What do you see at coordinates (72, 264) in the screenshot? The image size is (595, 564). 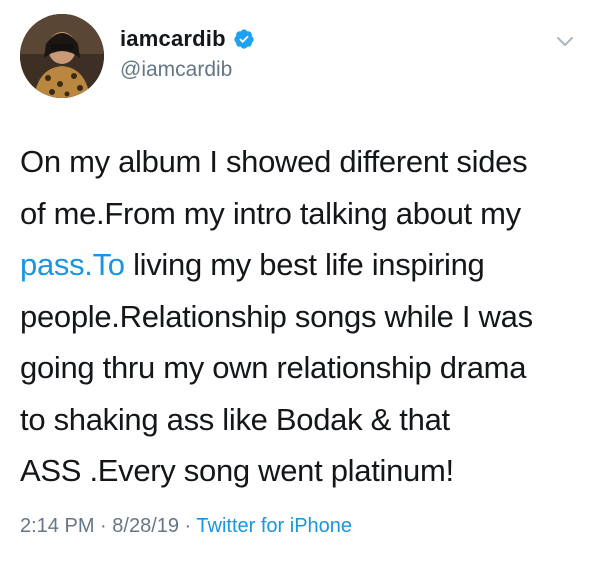 I see `tweet-link: pass.To` at bounding box center [72, 264].